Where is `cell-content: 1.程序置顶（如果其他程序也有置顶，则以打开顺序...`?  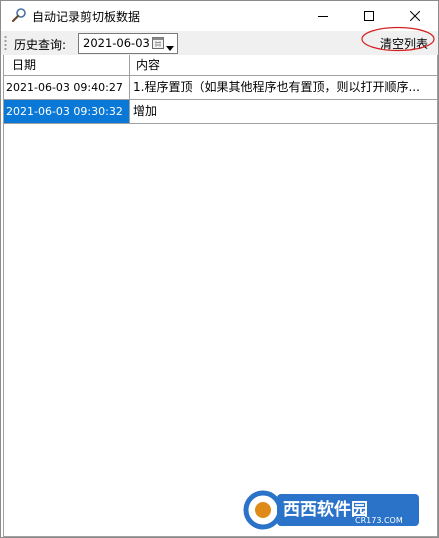
cell-content: 1.程序置顶（如果其他程序也有置顶，则以打开顺序... is located at coordinates (283, 87).